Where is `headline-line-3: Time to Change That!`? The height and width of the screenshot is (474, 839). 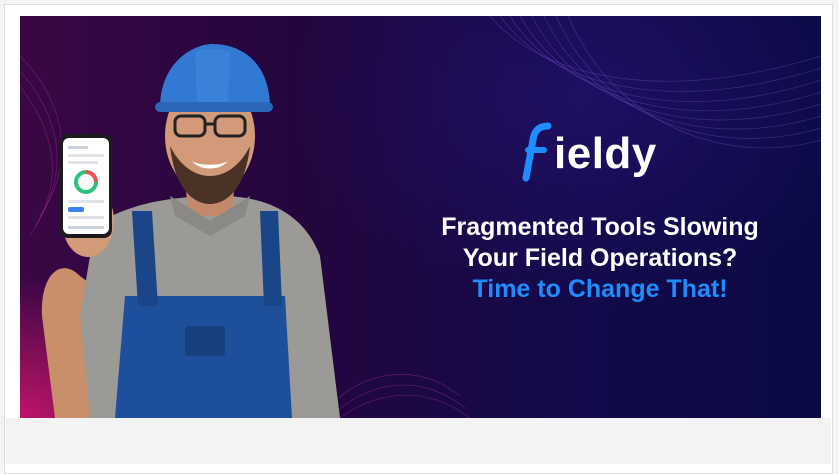 headline-line-3: Time to Change That! is located at coordinates (600, 289).